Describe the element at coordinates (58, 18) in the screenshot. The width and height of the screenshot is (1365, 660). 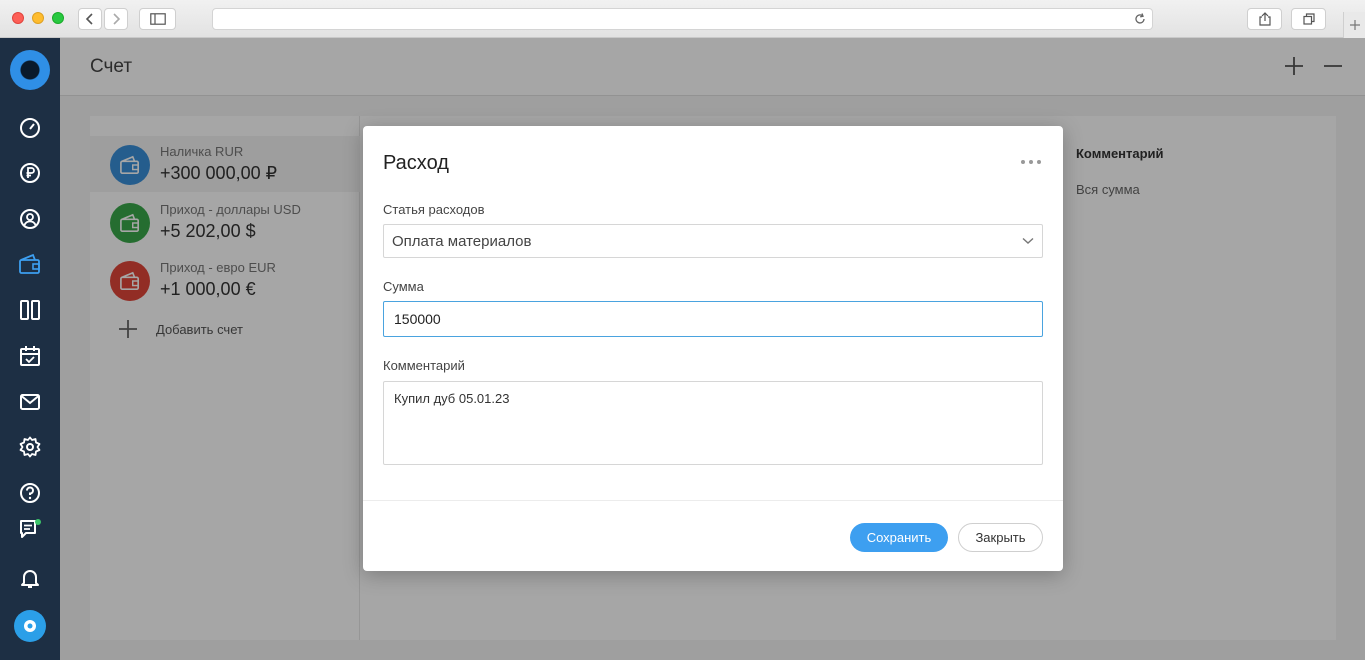
I see `maximize-window-button` at that location.